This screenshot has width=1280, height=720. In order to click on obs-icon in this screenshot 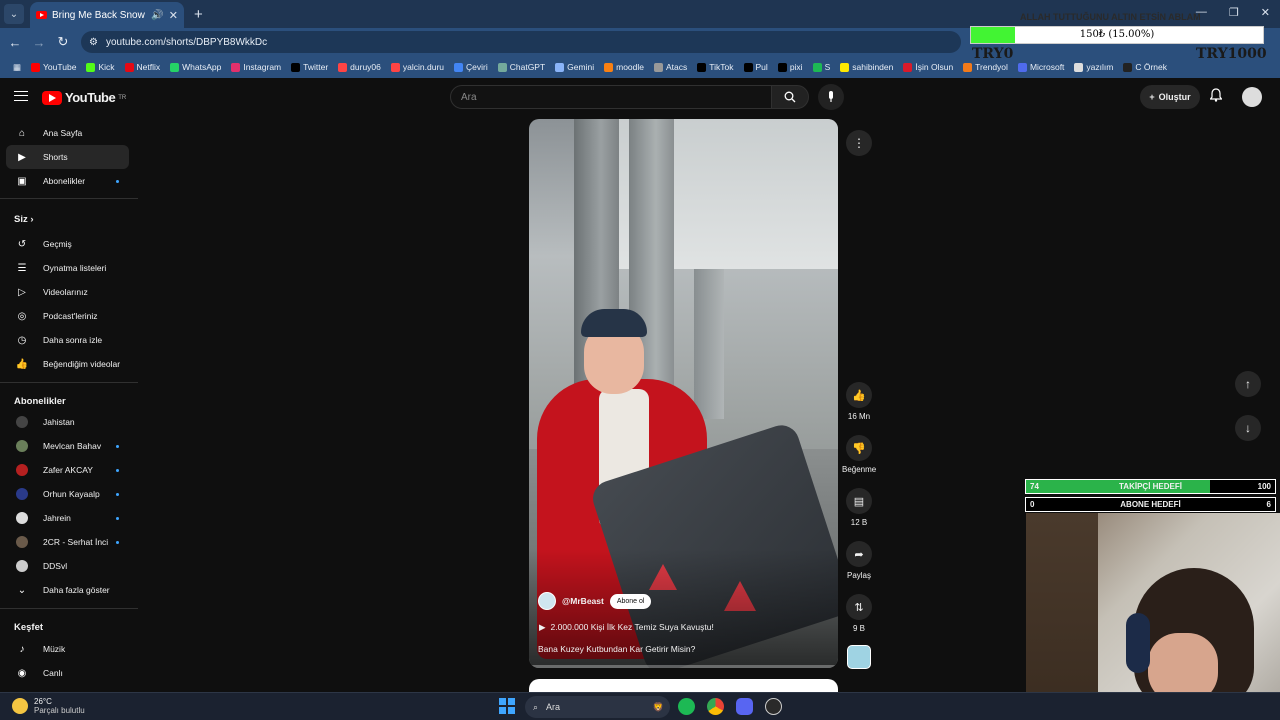, I will do `click(773, 706)`.